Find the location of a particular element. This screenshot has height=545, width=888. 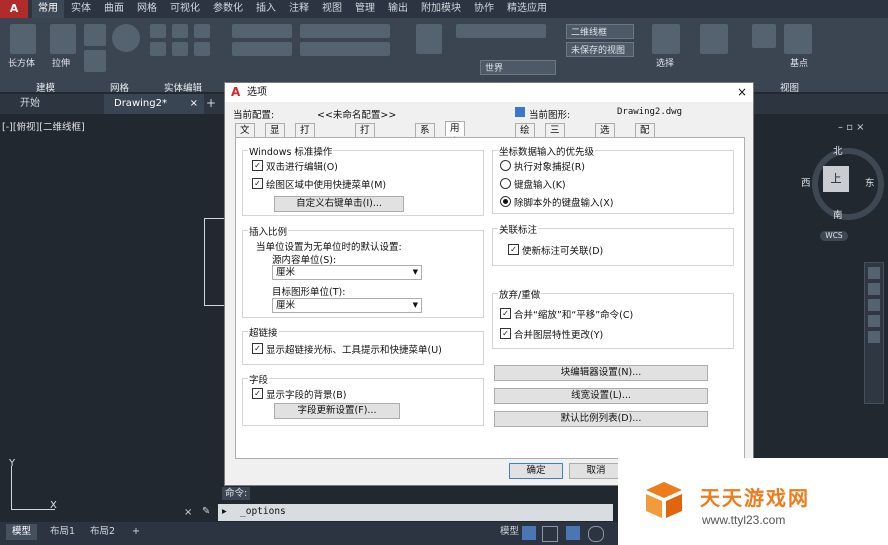

keyboard-radio is located at coordinates (505, 183).